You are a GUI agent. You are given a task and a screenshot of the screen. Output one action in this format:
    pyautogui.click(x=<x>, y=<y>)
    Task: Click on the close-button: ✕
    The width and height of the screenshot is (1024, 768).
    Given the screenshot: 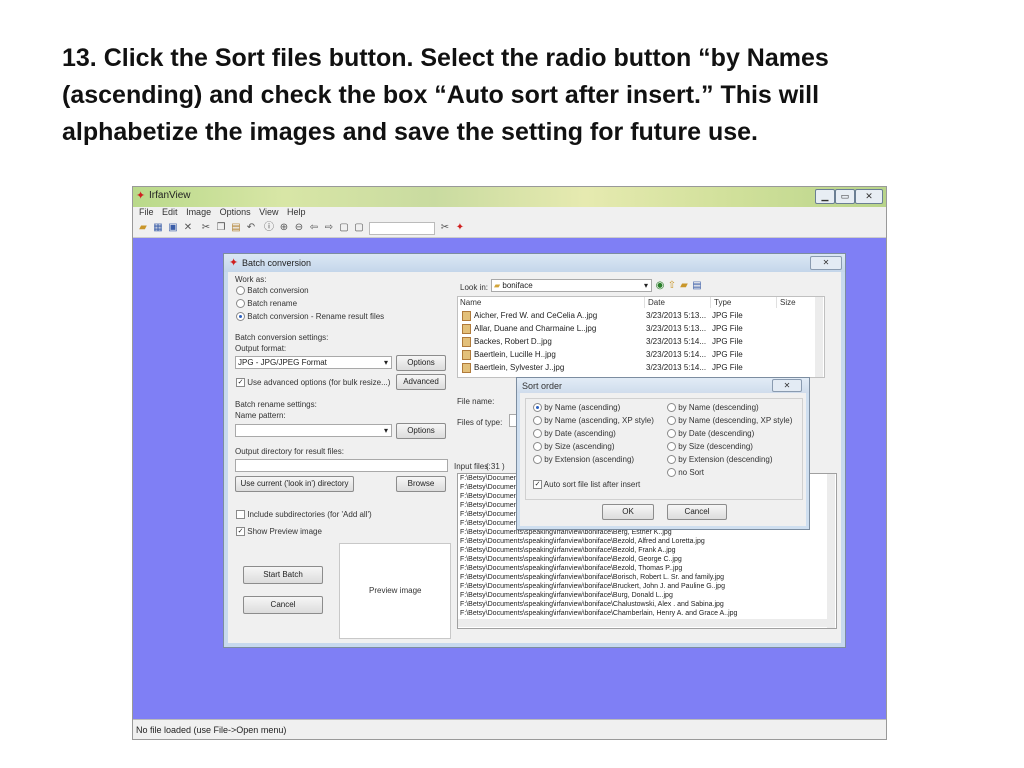 What is the action you would take?
    pyautogui.click(x=869, y=196)
    